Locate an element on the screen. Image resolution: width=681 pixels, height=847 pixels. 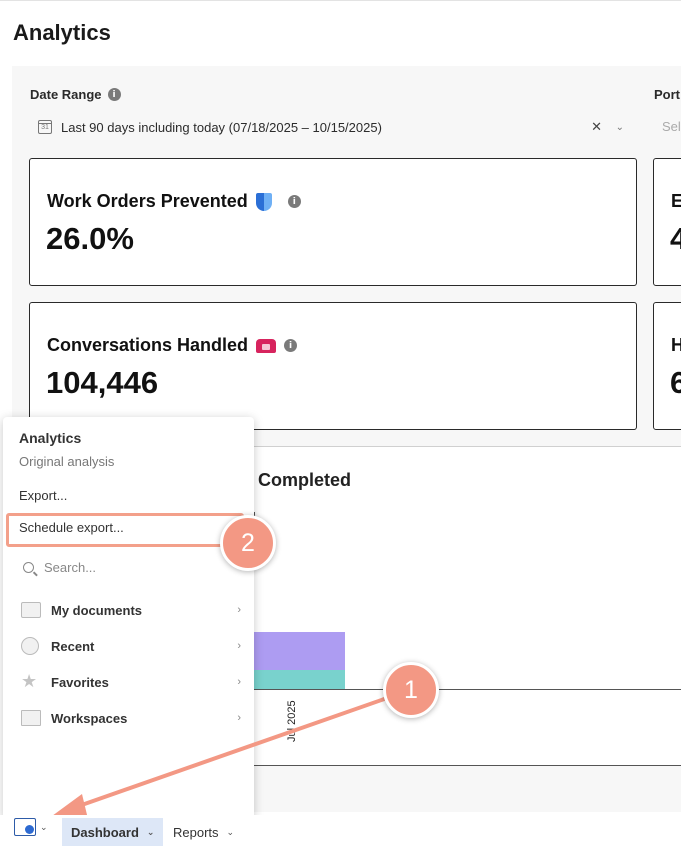
nav-item-my-documents: My documents › is located at coordinates (131, 610).